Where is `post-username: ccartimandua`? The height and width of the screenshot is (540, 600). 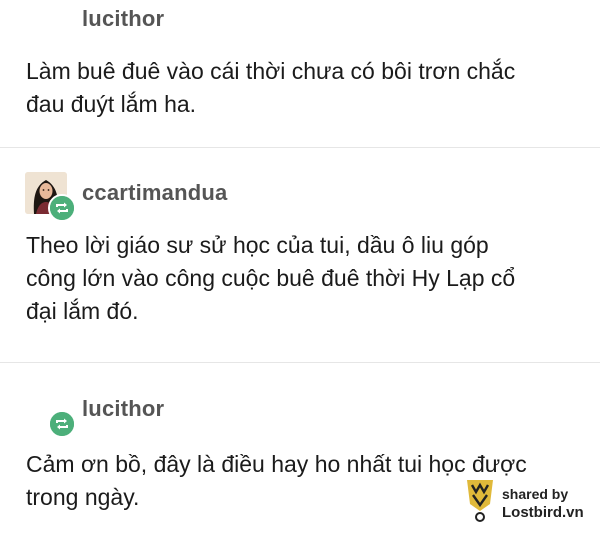
post-username: ccartimandua is located at coordinates (154, 193).